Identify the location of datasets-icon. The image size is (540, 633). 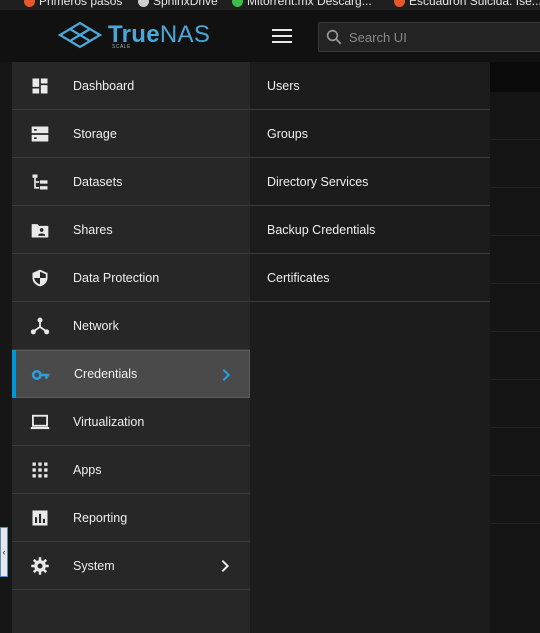
(40, 182).